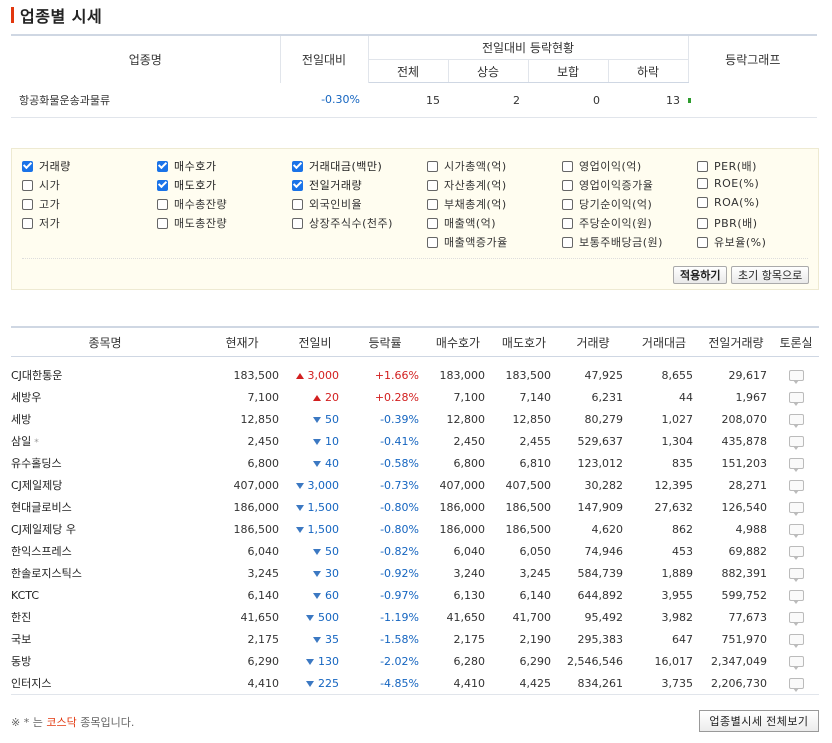 The height and width of the screenshot is (743, 832). Describe the element at coordinates (735, 166) in the screenshot. I see `option-label: PER(배)` at that location.